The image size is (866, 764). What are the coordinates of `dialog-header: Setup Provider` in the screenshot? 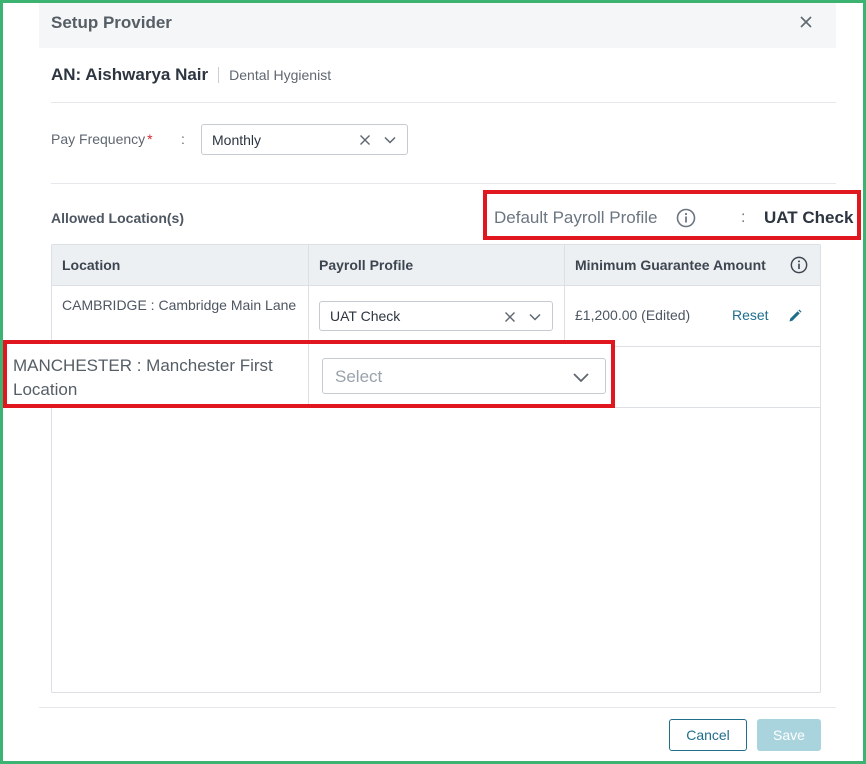 It's located at (437, 25).